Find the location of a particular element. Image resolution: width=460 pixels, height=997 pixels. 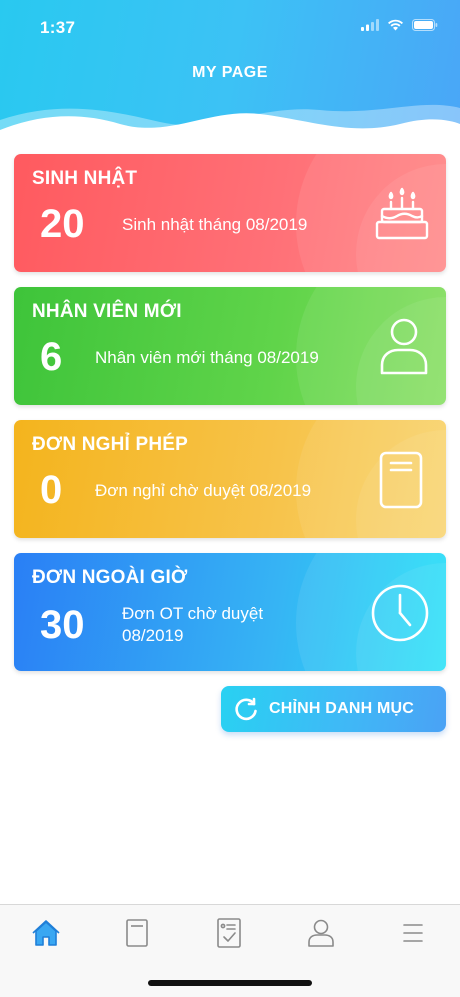

menu-icon is located at coordinates (413, 935).